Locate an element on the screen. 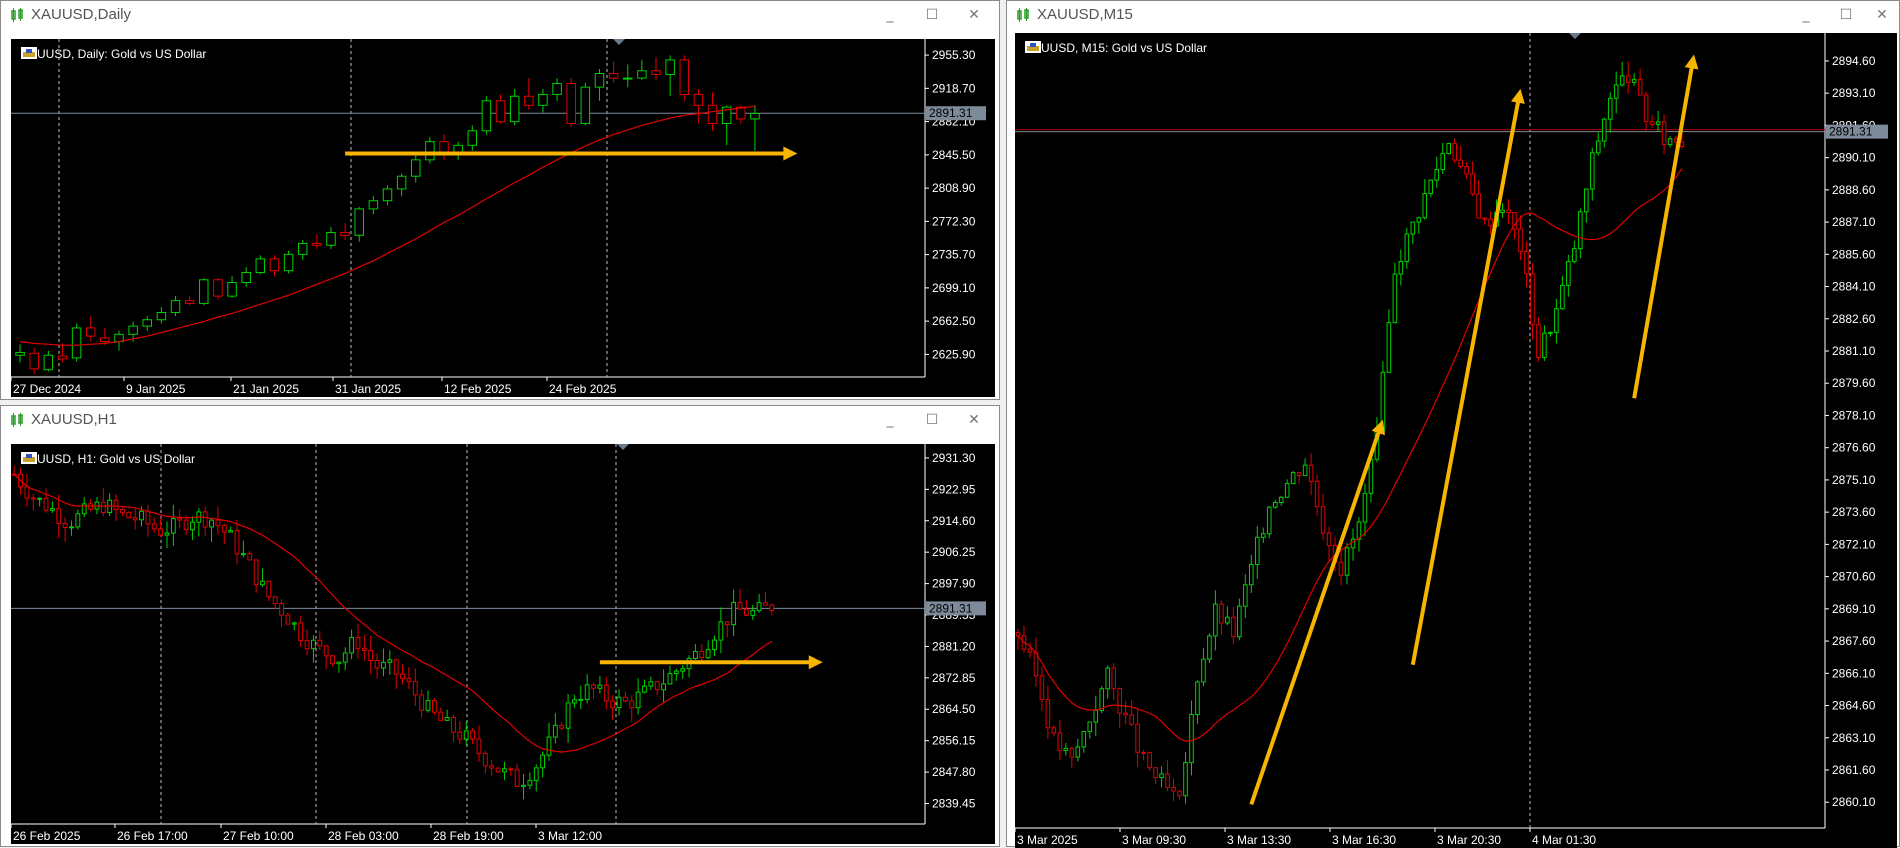 Image resolution: width=1900 pixels, height=848 pixels. window-title: XAUUSD,M15 is located at coordinates (1085, 14).